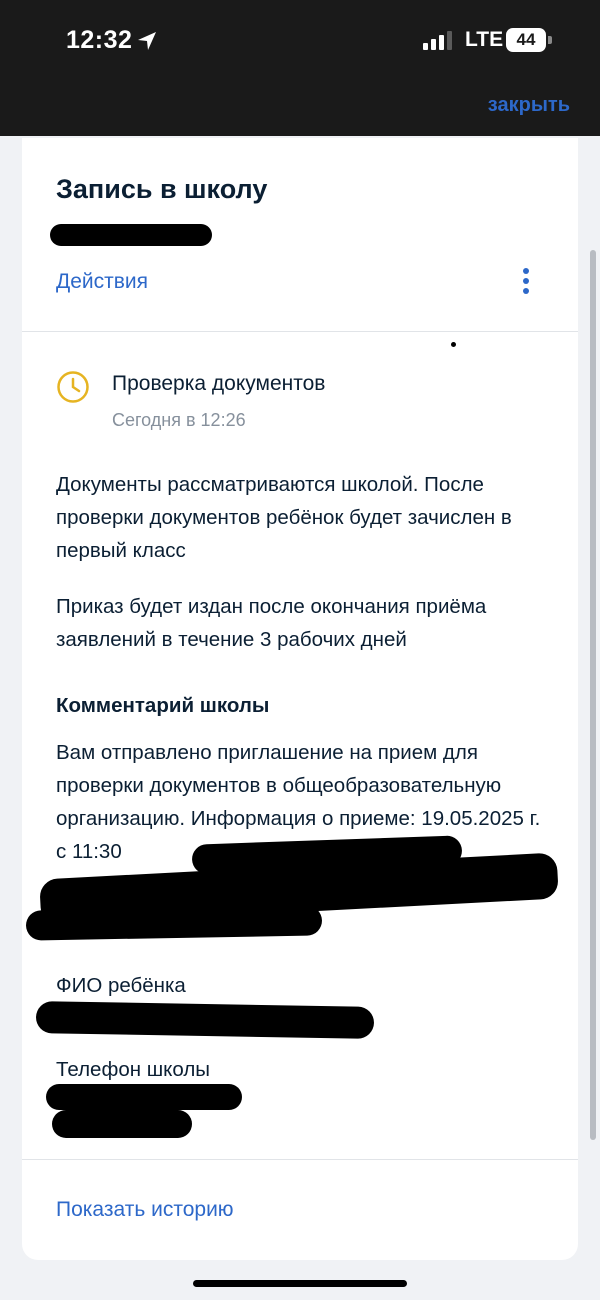 Image resolution: width=600 pixels, height=1300 pixels. Describe the element at coordinates (205, 1020) in the screenshot. I see `redacted-child-name` at that location.